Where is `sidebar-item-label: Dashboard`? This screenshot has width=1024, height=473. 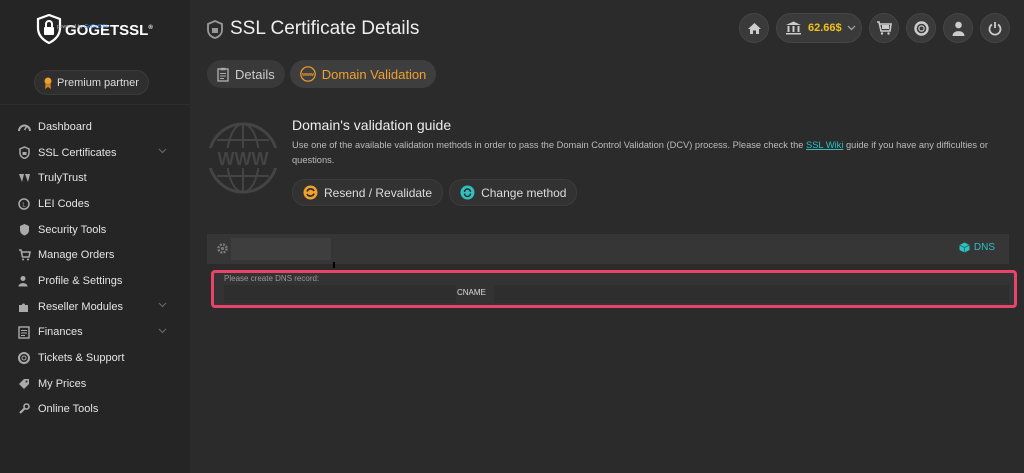 sidebar-item-label: Dashboard is located at coordinates (65, 126).